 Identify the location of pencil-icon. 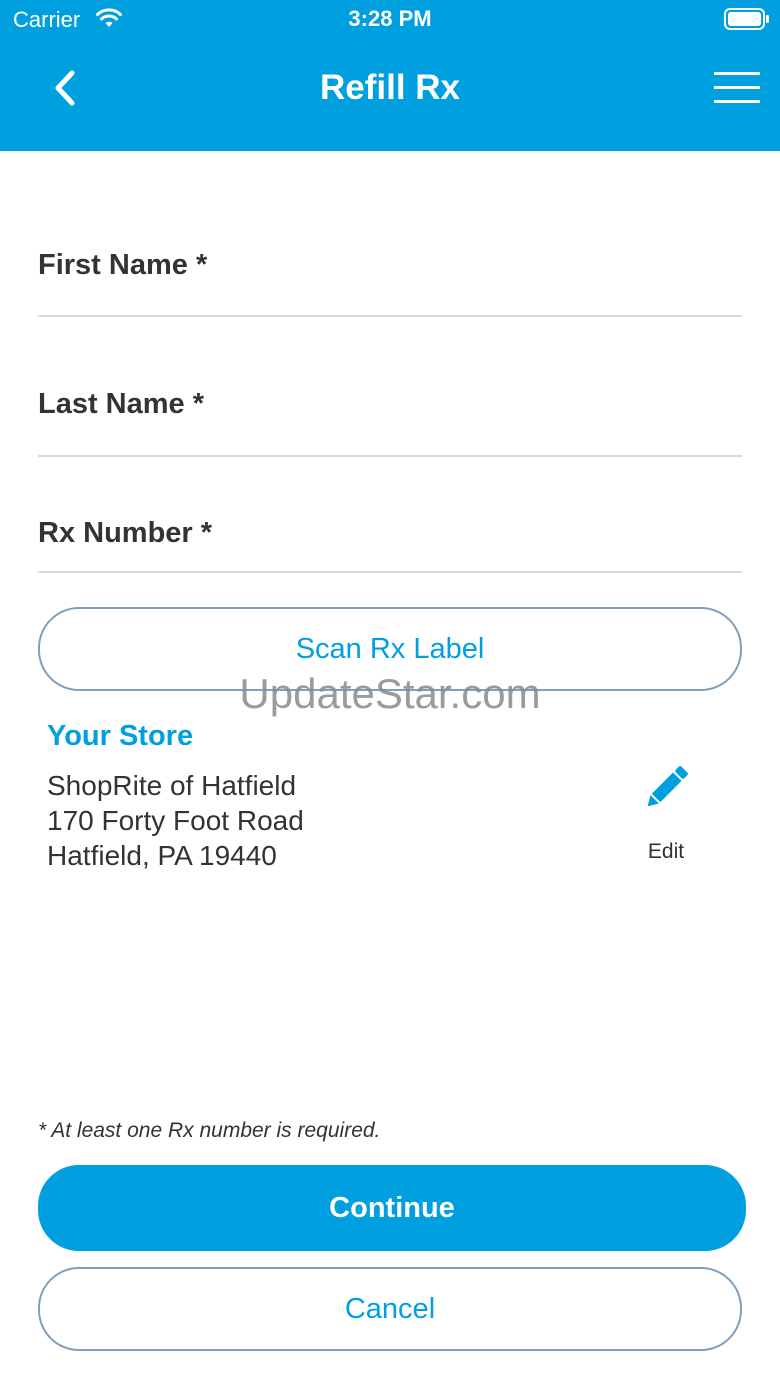
(666, 788).